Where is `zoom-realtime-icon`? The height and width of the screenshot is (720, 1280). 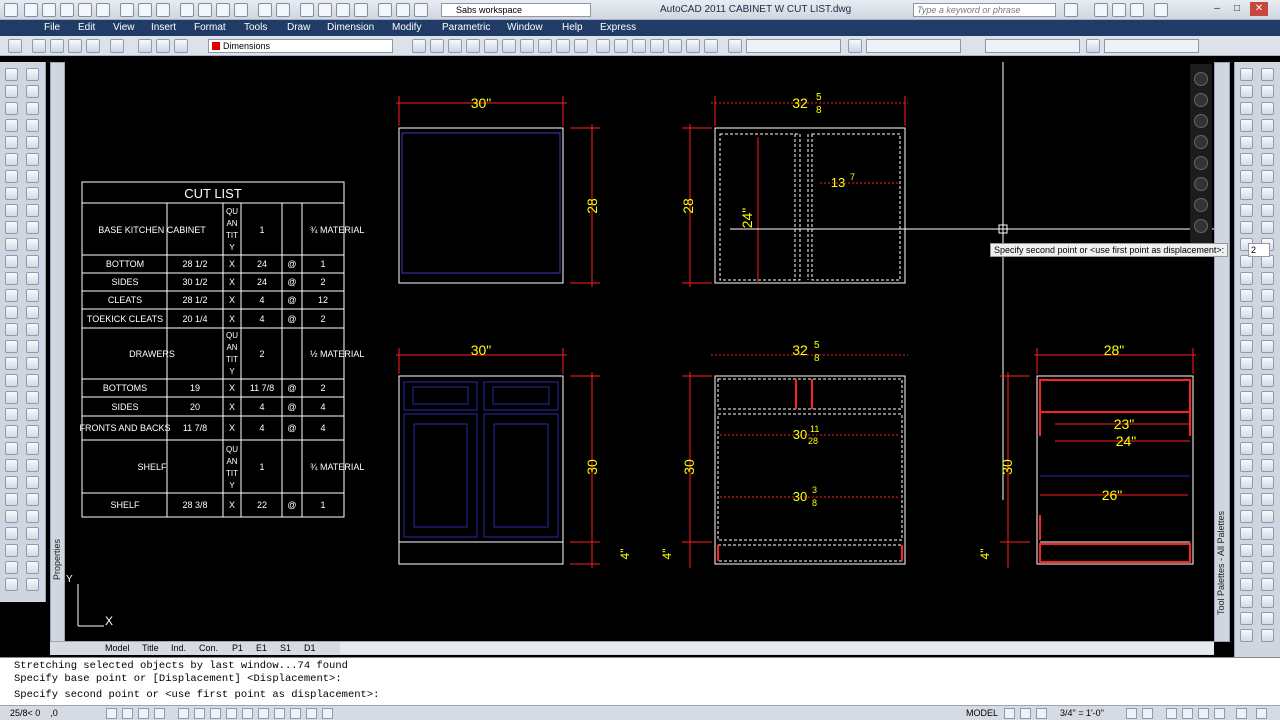 zoom-realtime-icon is located at coordinates (325, 10).